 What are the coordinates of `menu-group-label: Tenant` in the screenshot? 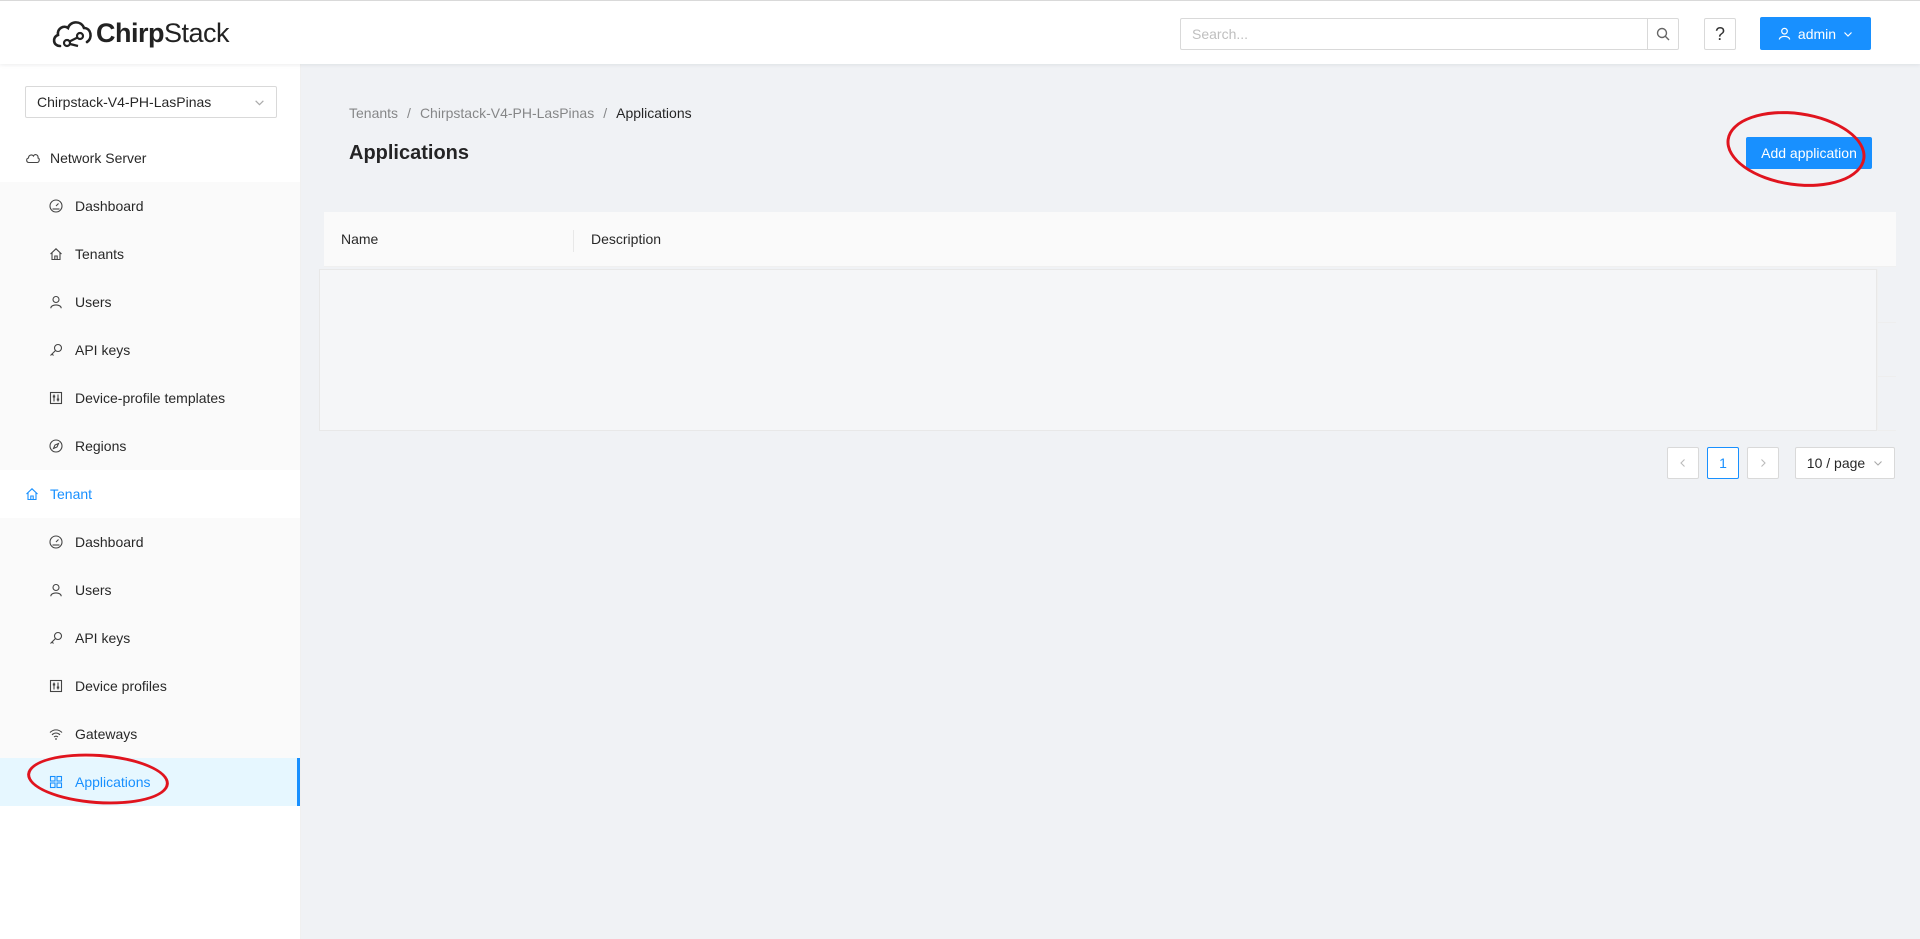 It's located at (71, 494).